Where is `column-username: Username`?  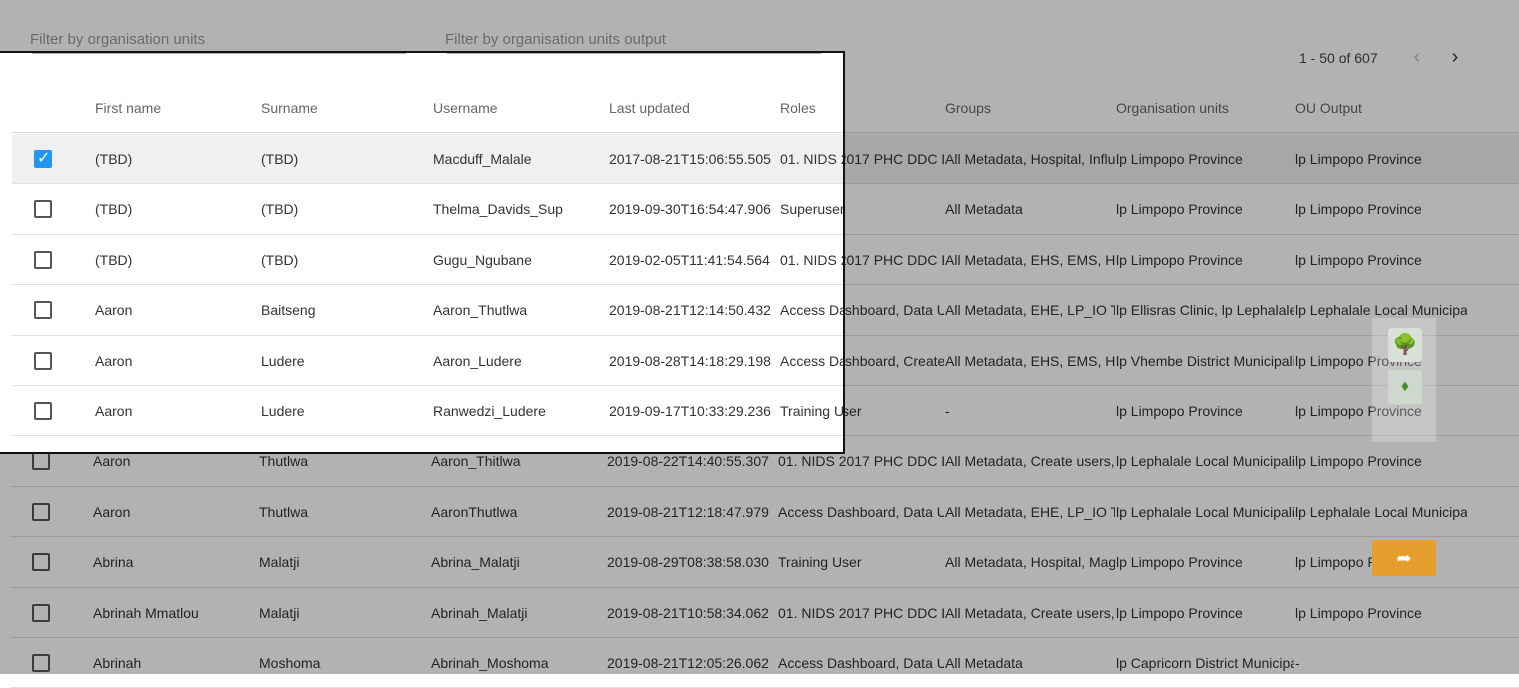 column-username: Username is located at coordinates (518, 108).